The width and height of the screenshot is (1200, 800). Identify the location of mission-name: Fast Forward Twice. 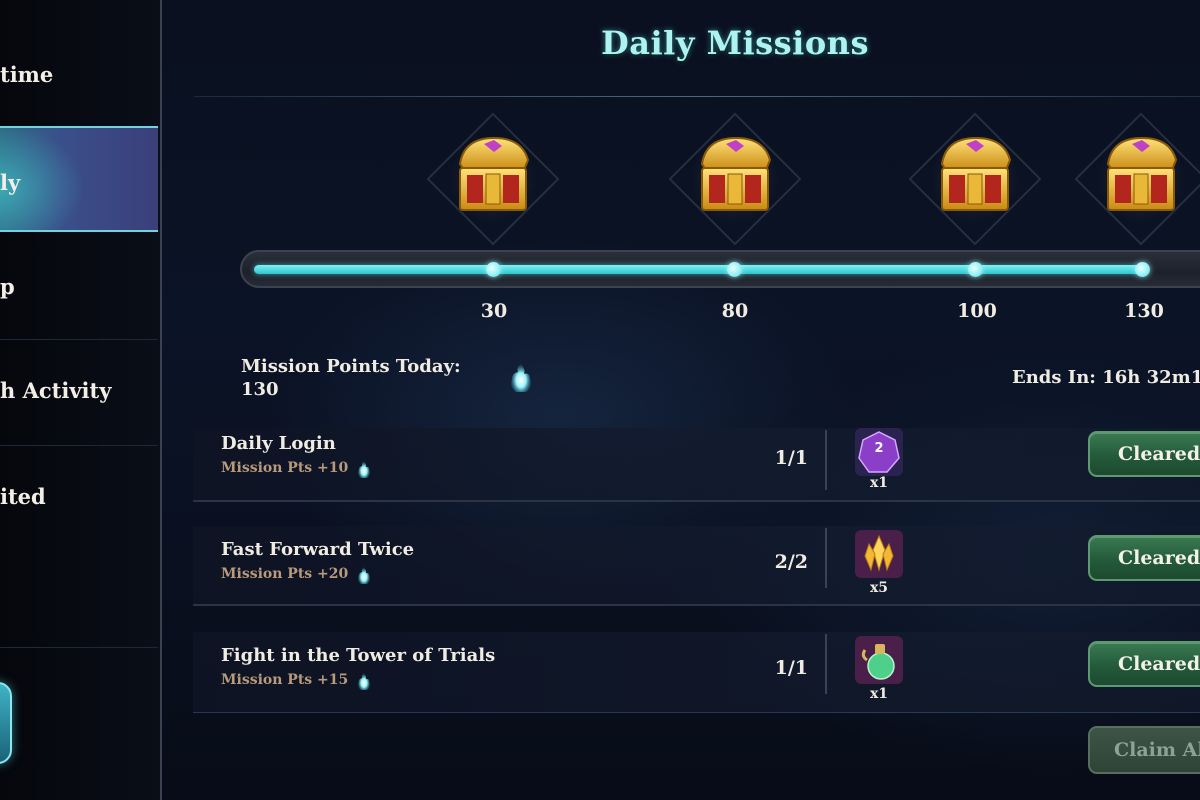
(318, 549).